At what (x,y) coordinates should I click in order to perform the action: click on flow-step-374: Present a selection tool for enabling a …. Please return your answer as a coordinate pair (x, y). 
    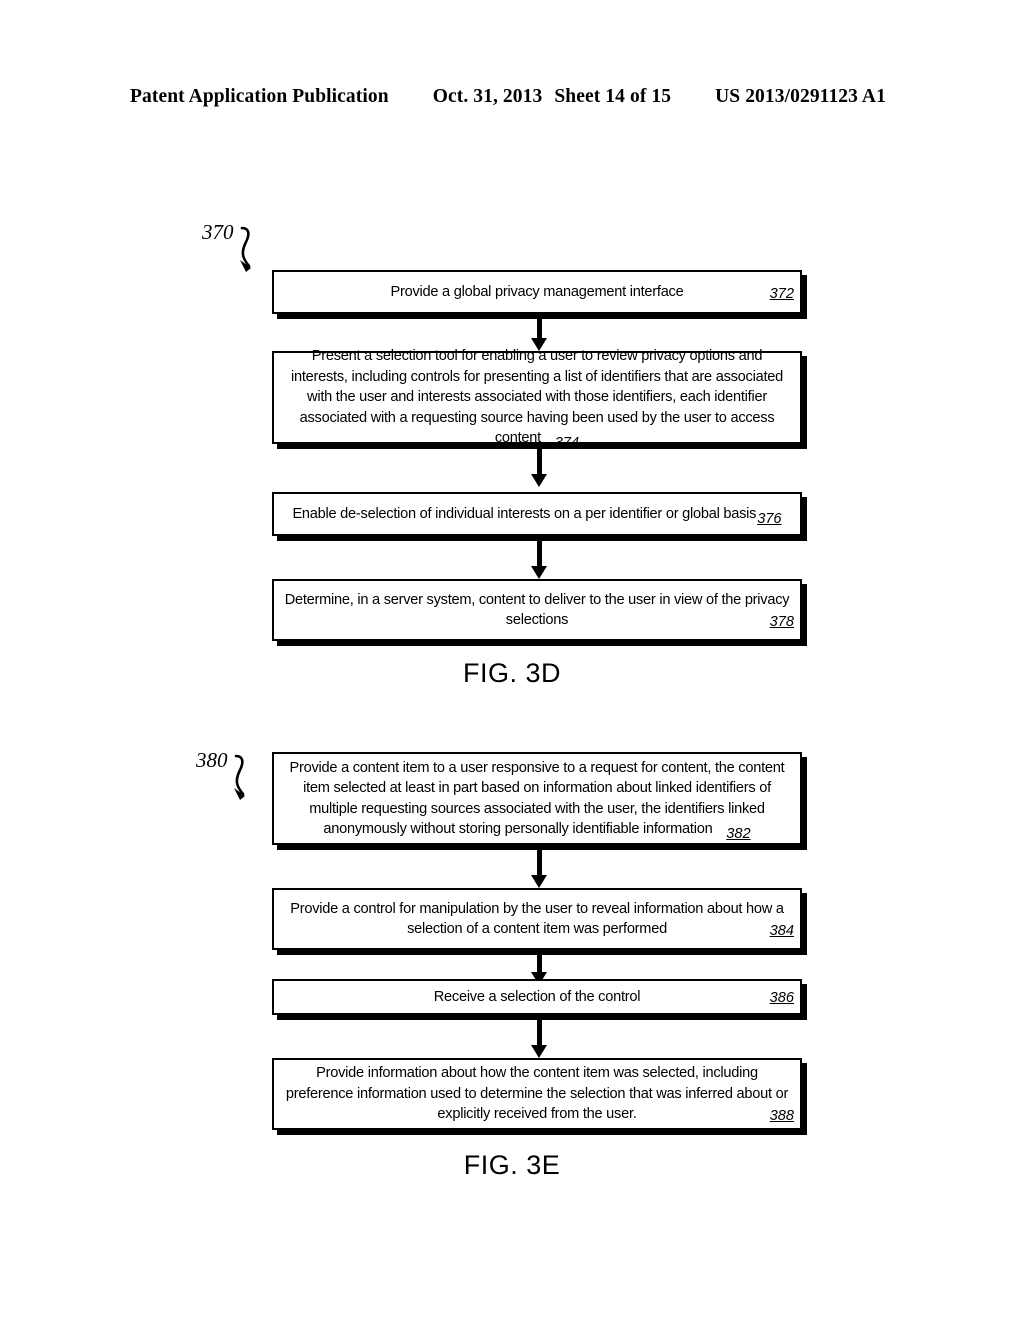
    Looking at the image, I should click on (537, 399).